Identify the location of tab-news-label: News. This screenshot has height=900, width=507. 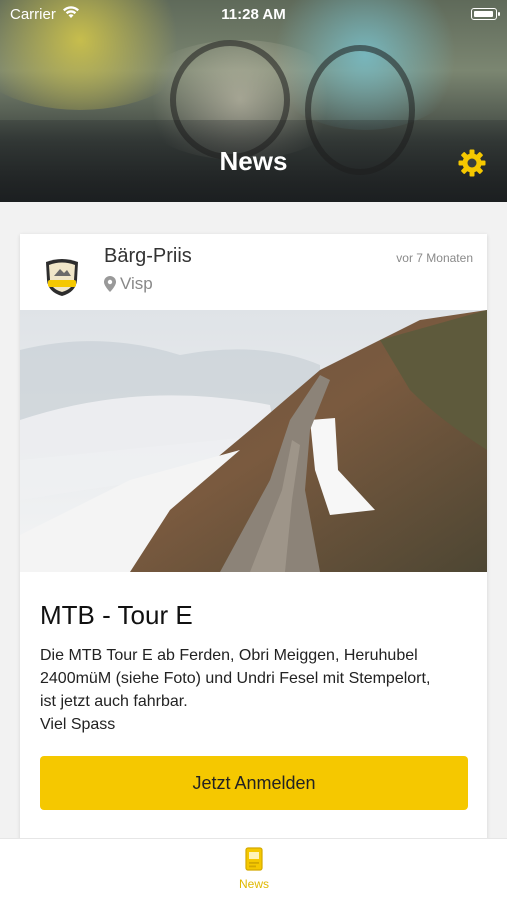
(253, 884).